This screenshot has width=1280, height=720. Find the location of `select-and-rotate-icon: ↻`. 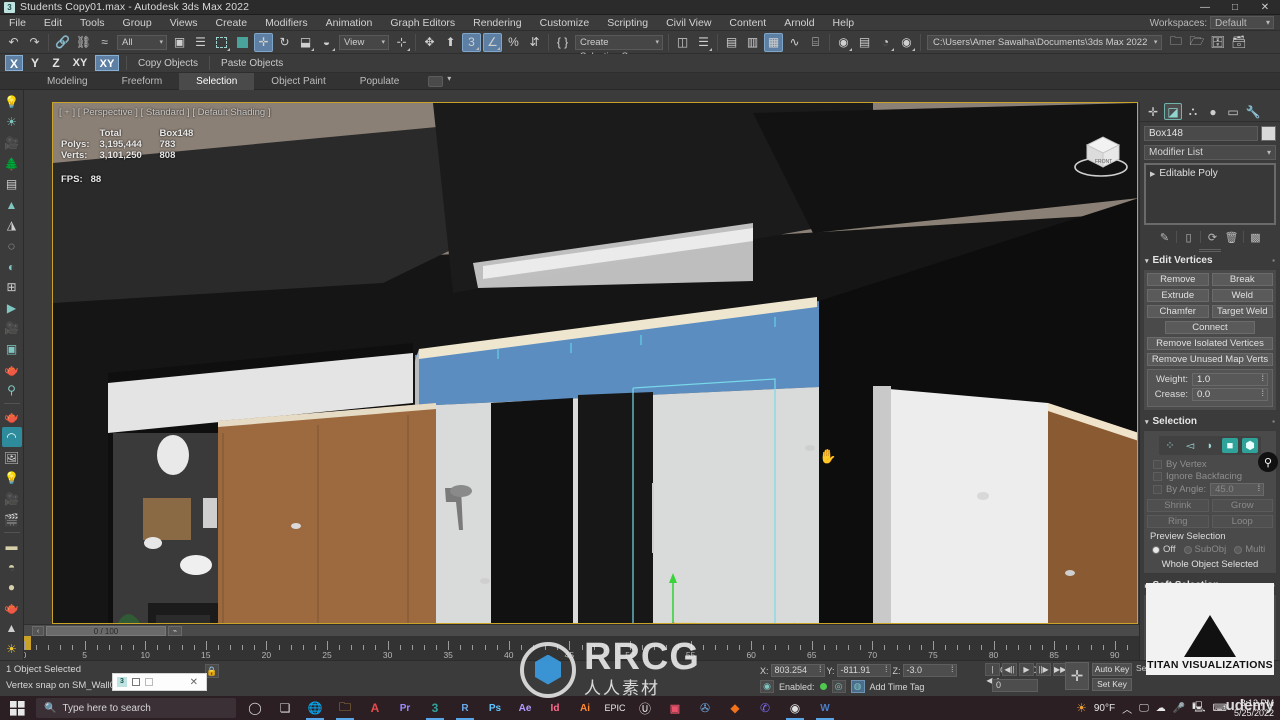

select-and-rotate-icon: ↻ is located at coordinates (284, 42).